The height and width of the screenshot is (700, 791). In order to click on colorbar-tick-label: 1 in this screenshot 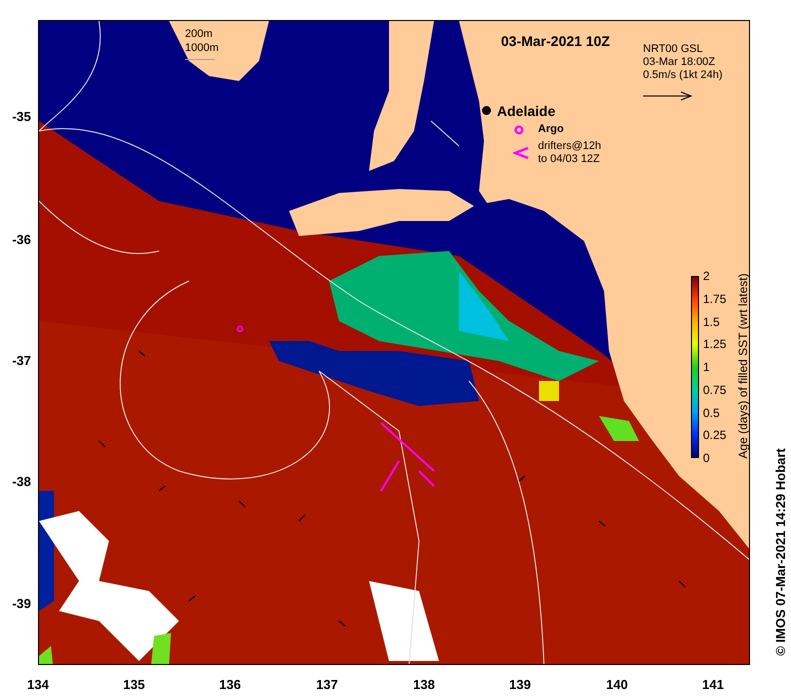, I will do `click(707, 367)`.